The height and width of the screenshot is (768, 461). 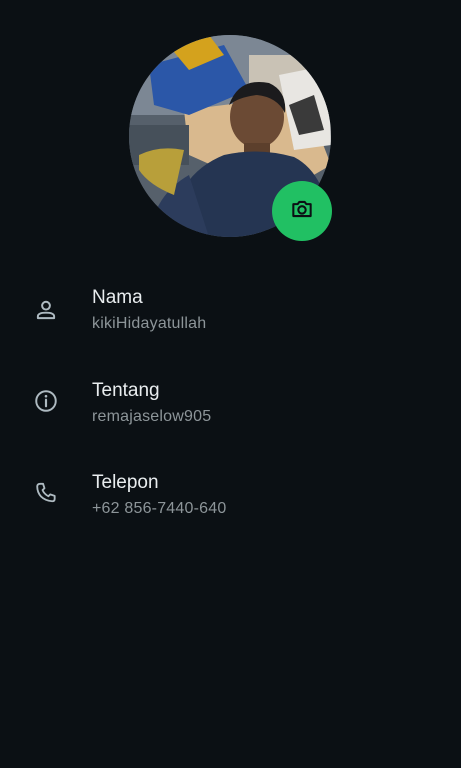 I want to click on name-label: Nama, so click(x=117, y=297).